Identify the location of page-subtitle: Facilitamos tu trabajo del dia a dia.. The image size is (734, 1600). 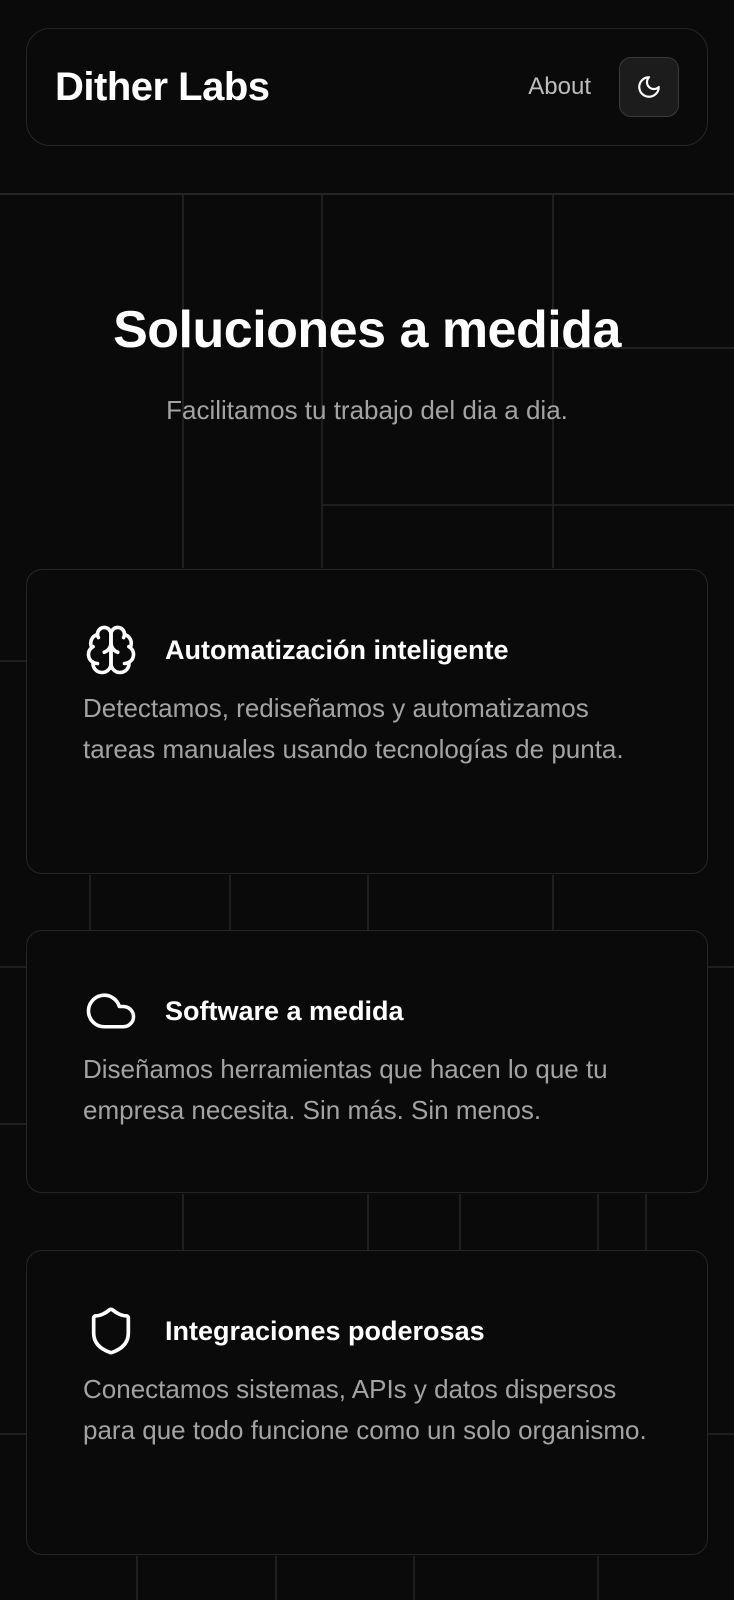
(367, 410).